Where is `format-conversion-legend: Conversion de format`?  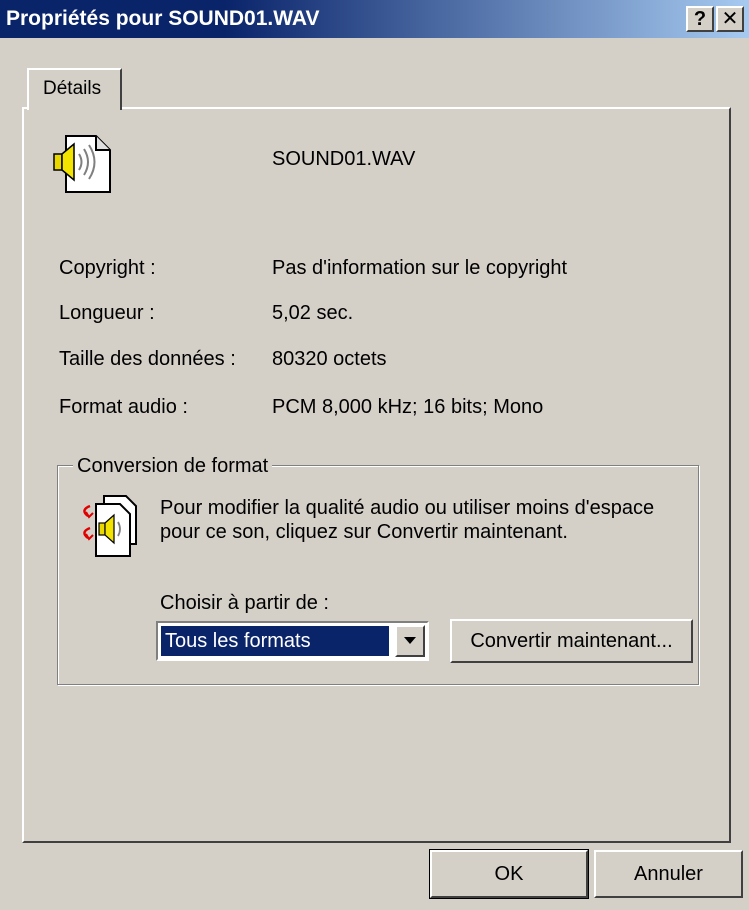
format-conversion-legend: Conversion de format is located at coordinates (173, 466).